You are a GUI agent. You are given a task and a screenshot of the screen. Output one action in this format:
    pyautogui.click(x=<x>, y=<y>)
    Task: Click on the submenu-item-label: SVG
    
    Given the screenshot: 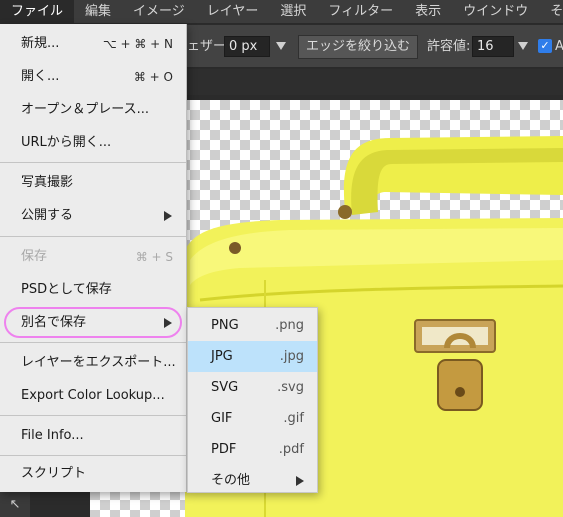 What is the action you would take?
    pyautogui.click(x=225, y=387)
    